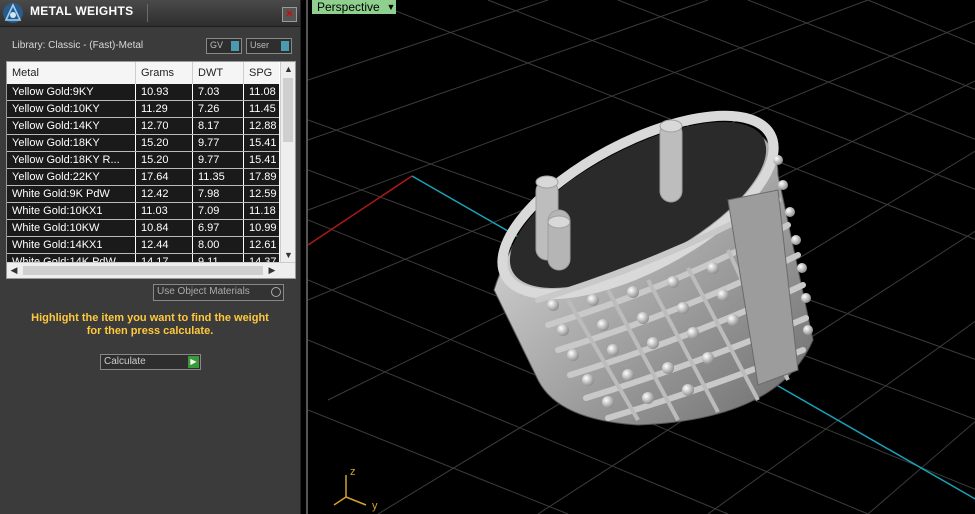 The width and height of the screenshot is (975, 514). I want to click on user-dropdown: User, so click(269, 46).